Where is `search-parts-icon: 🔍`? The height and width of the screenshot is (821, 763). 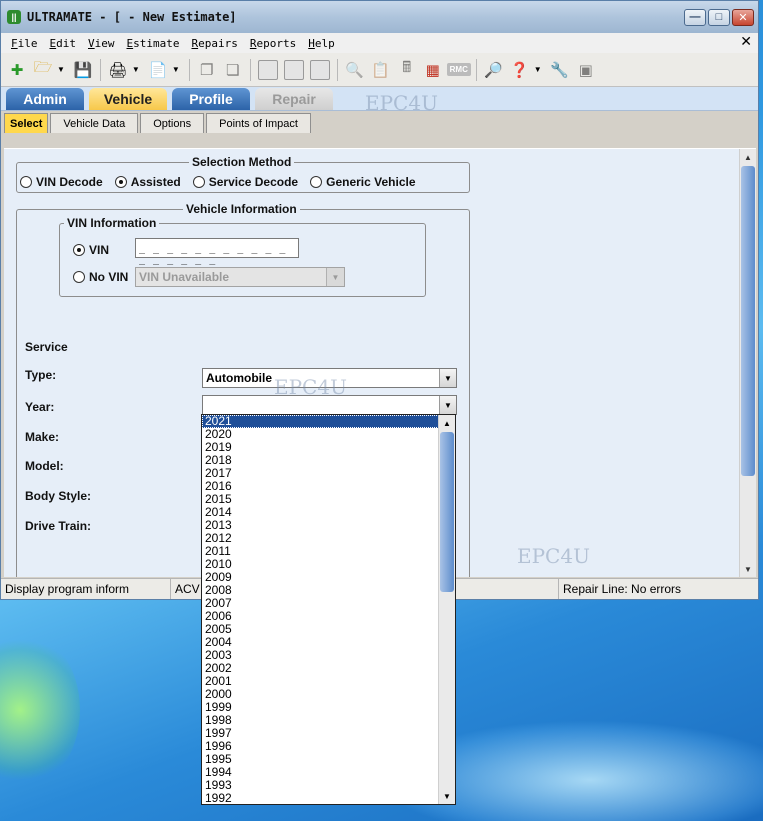 search-parts-icon: 🔍 is located at coordinates (355, 70).